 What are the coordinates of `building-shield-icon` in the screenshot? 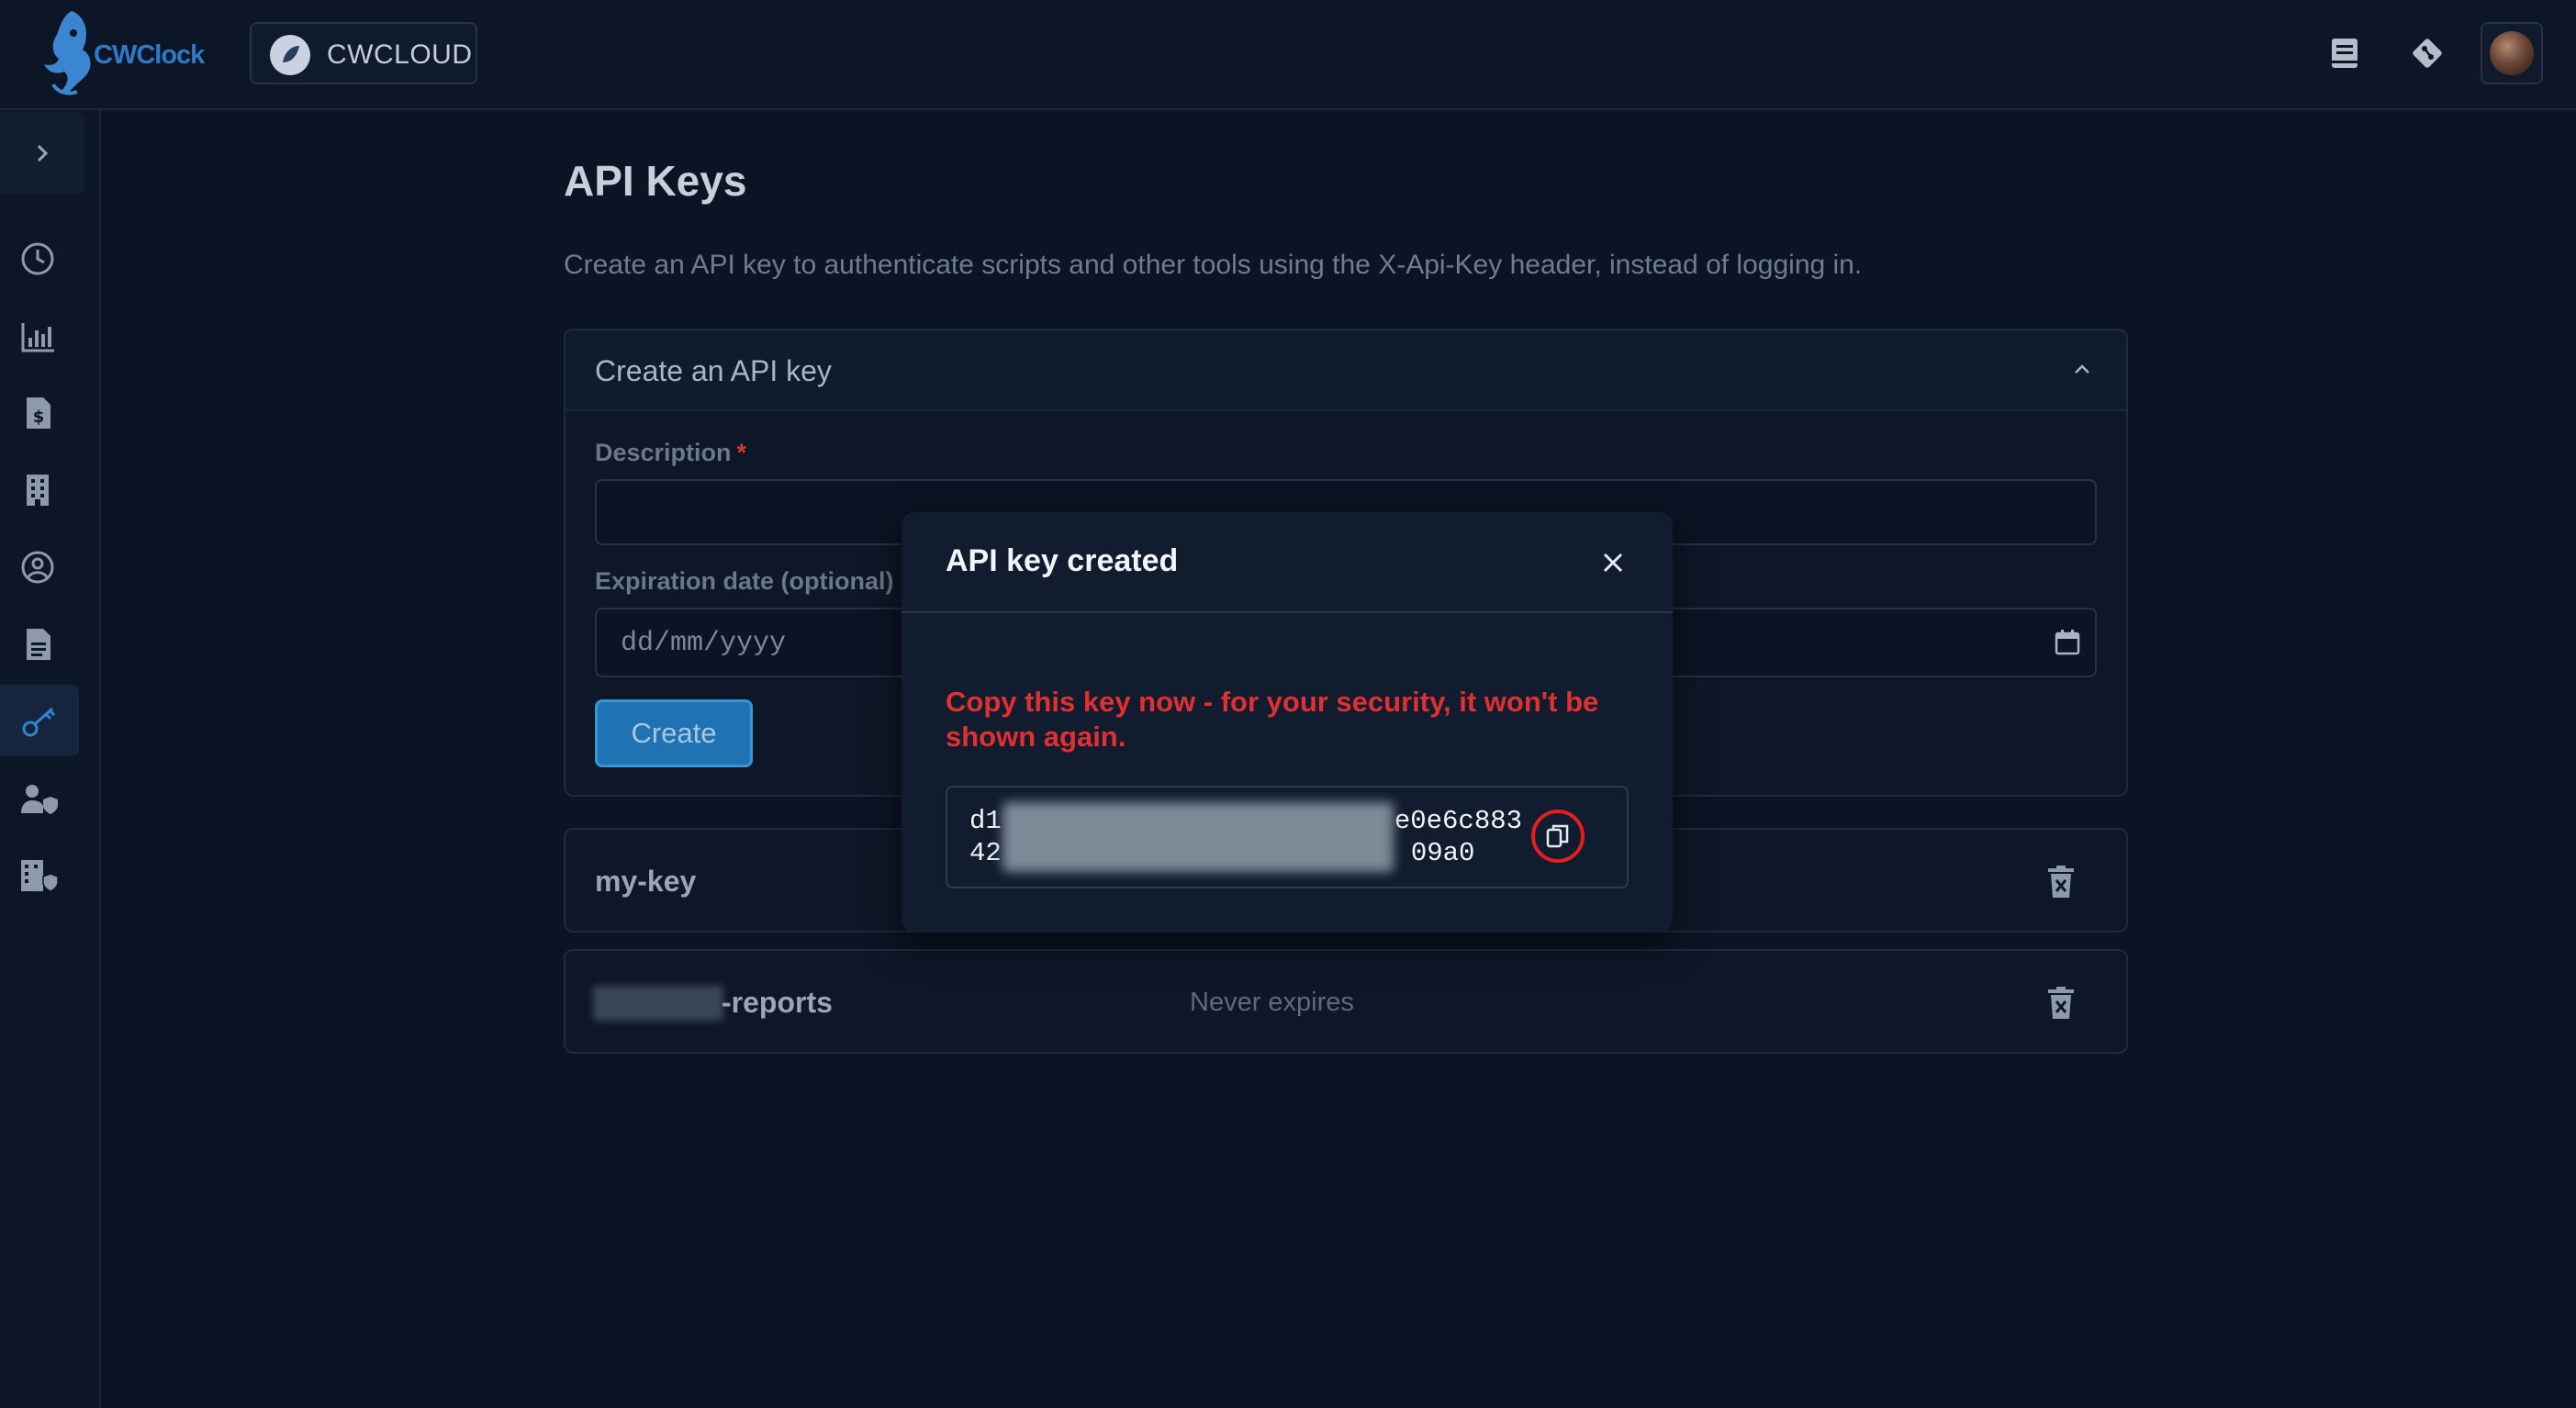 It's located at (39, 875).